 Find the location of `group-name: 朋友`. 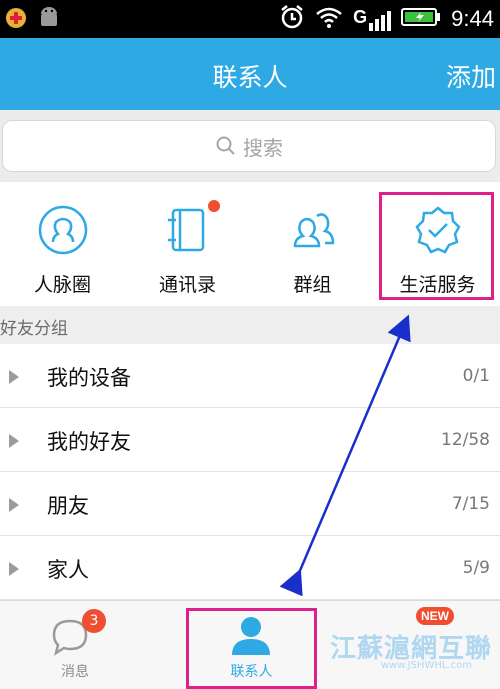

group-name: 朋友 is located at coordinates (68, 506).